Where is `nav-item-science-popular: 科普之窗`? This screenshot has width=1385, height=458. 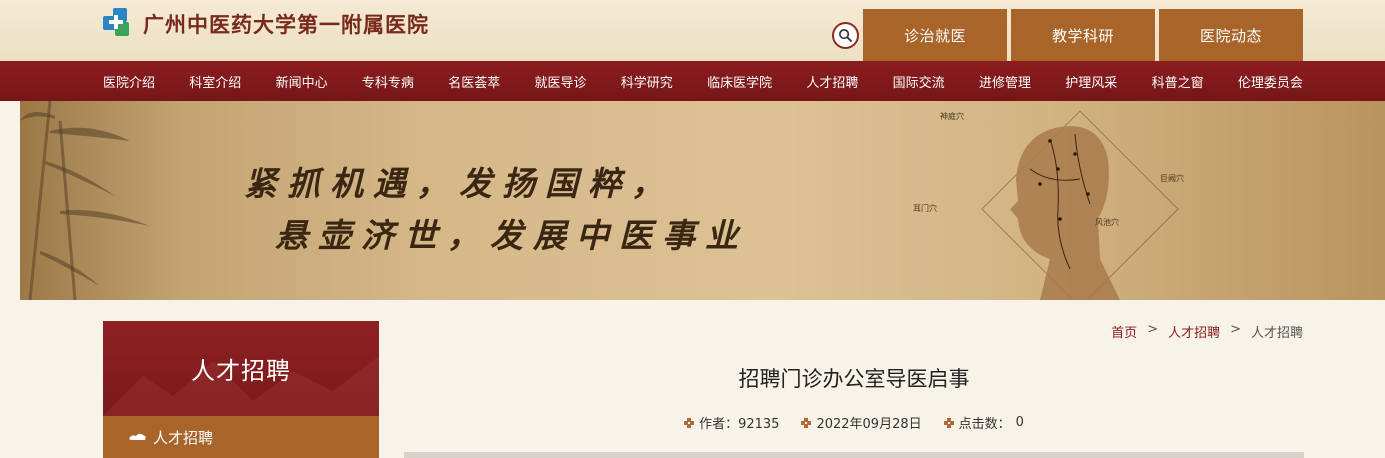
nav-item-science-popular: 科普之窗 is located at coordinates (1178, 81).